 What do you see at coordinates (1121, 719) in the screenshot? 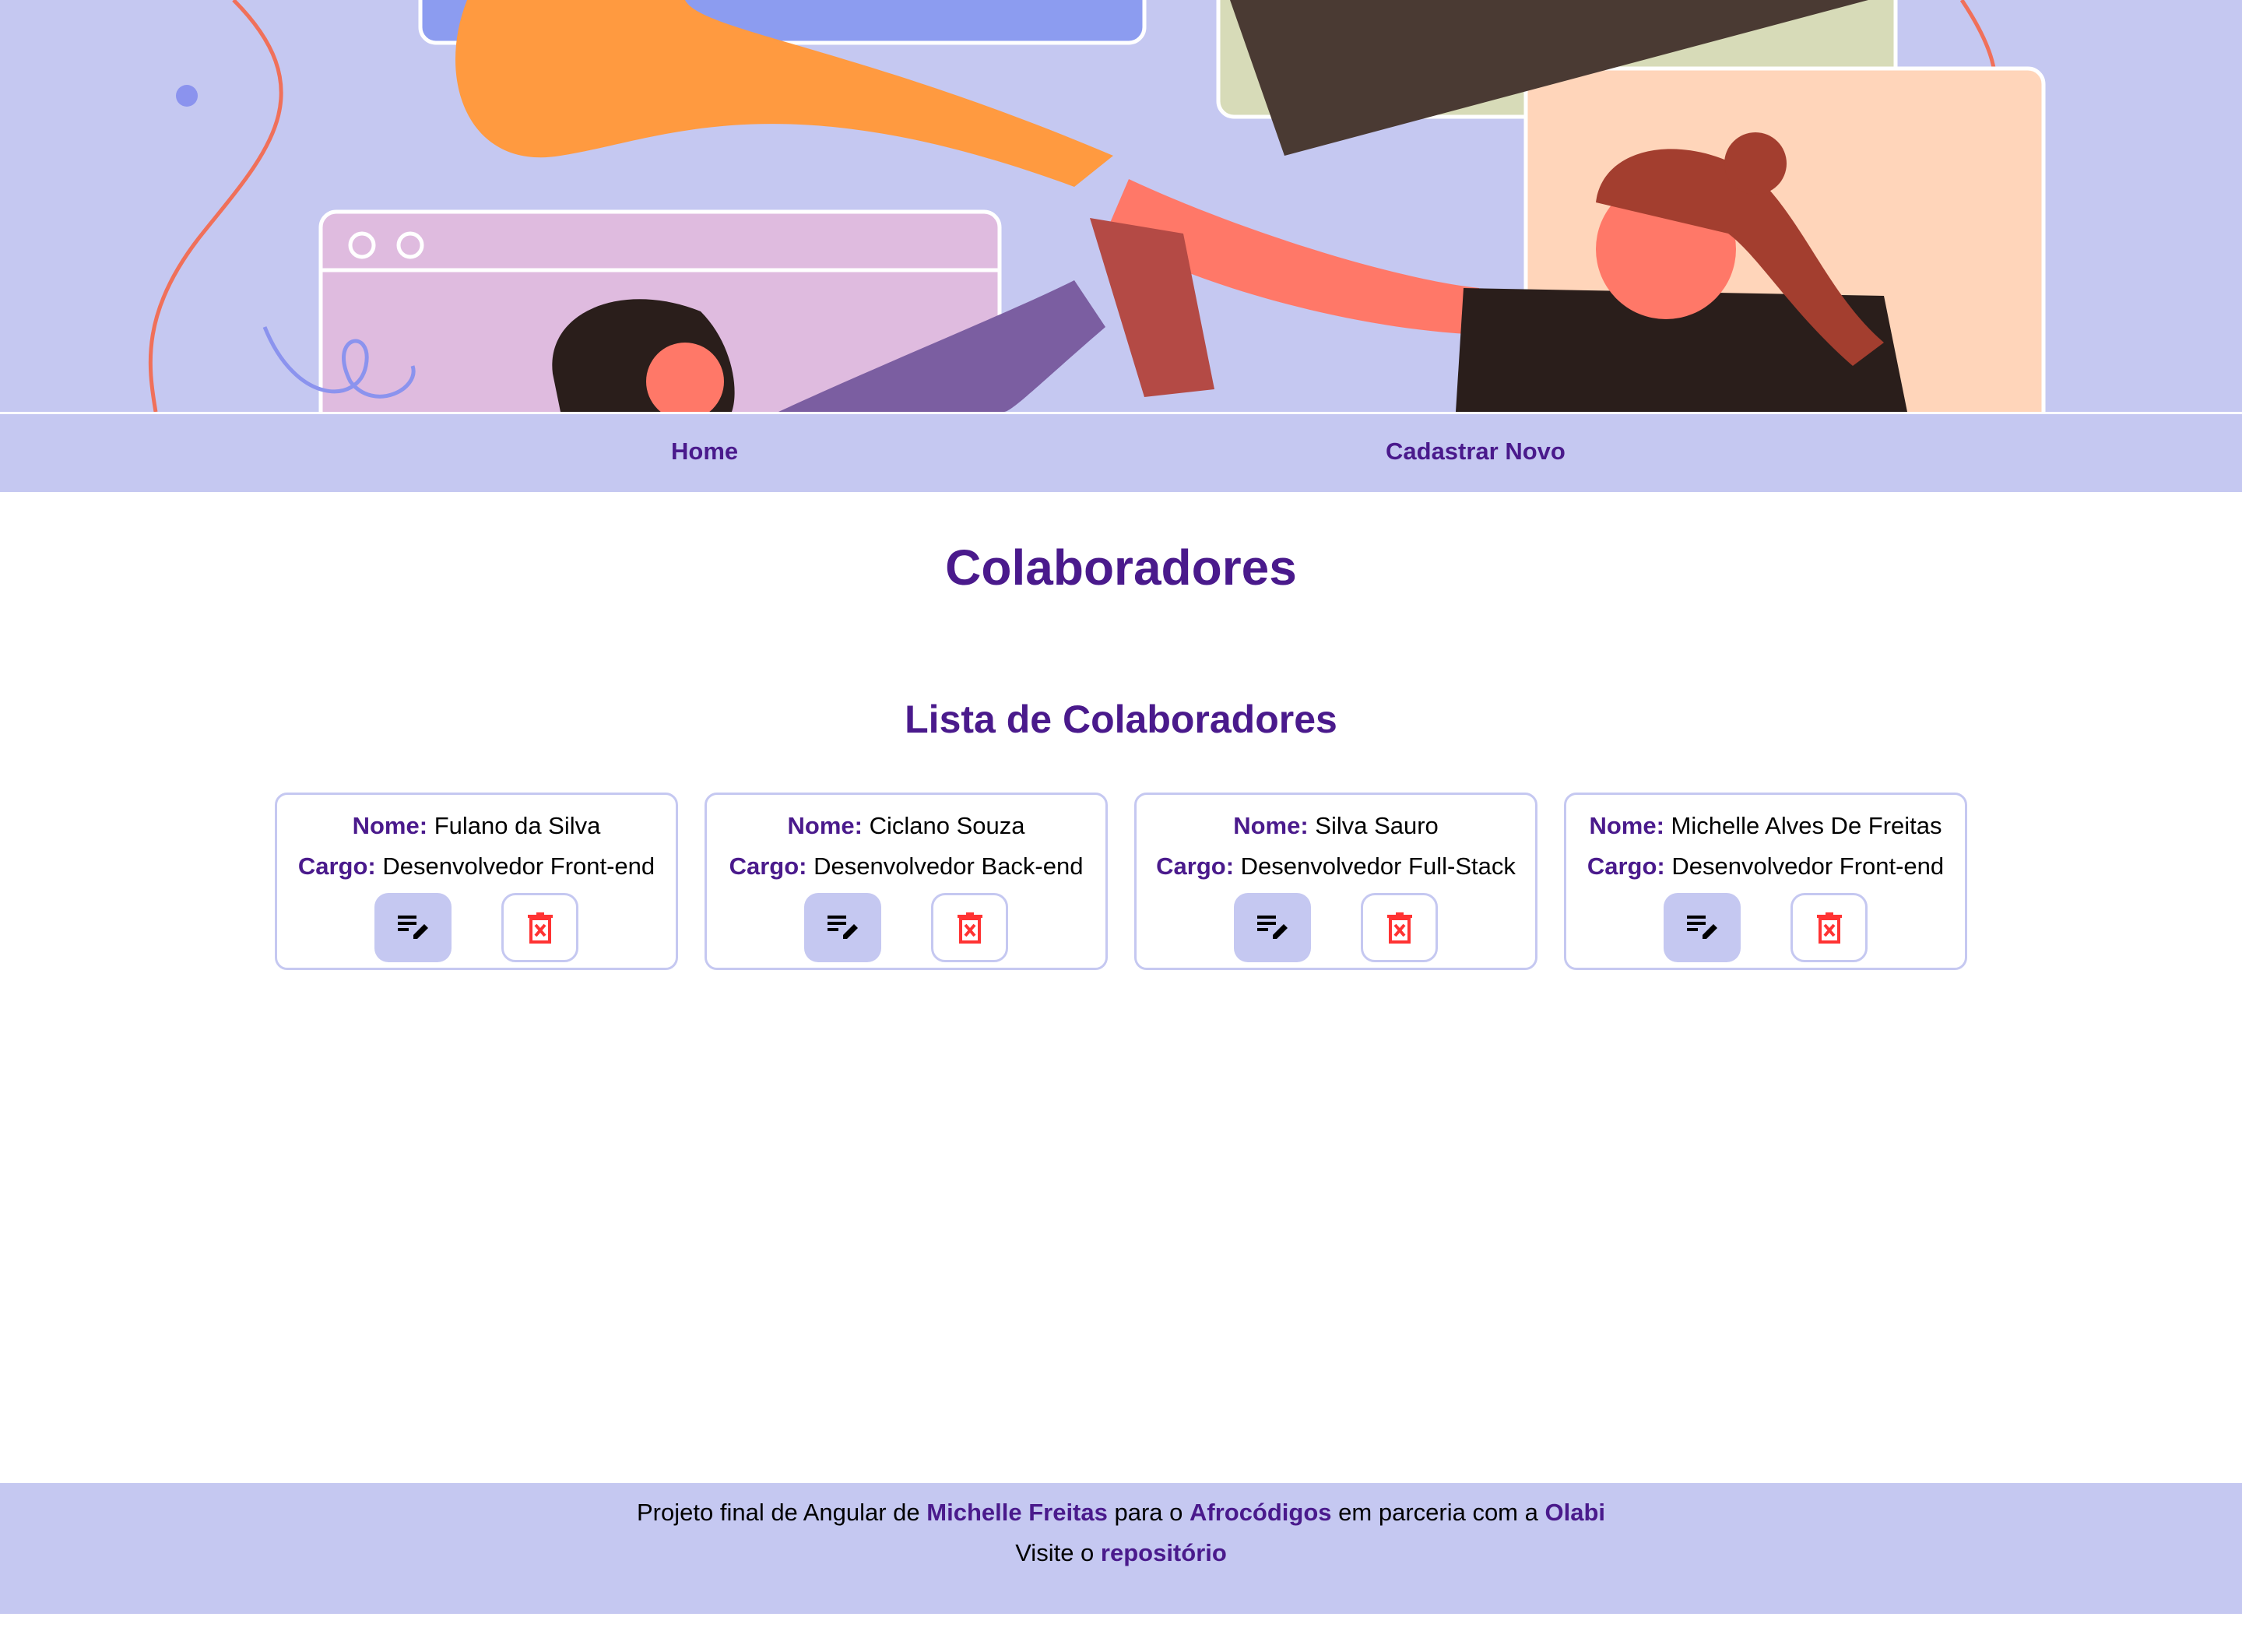
I see `list-title: Lista de Colaboradores` at bounding box center [1121, 719].